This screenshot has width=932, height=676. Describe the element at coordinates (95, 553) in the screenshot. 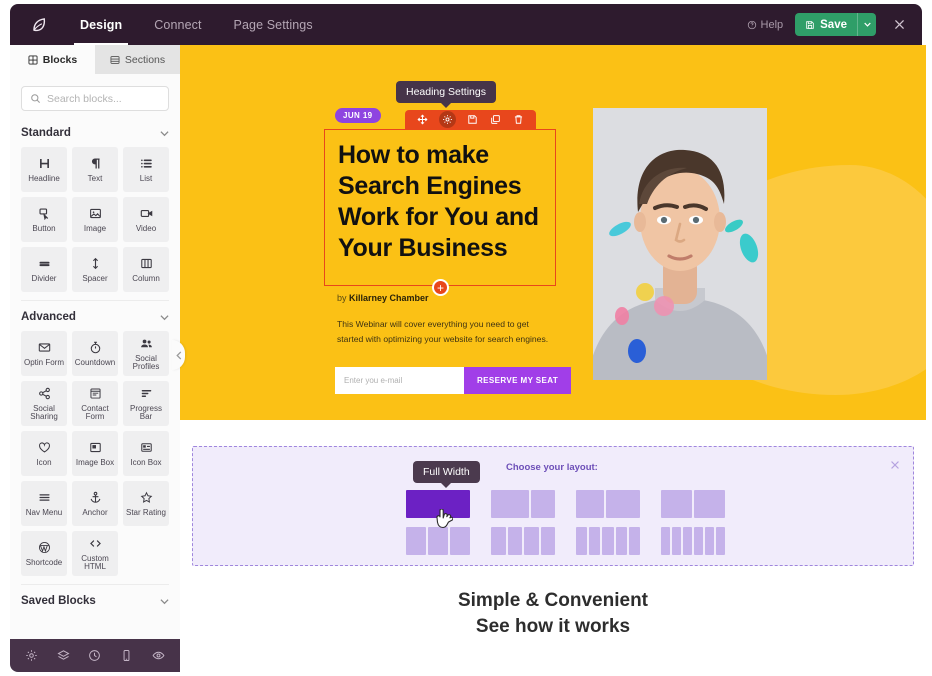

I see `block-custom-html: Custom HTML` at that location.